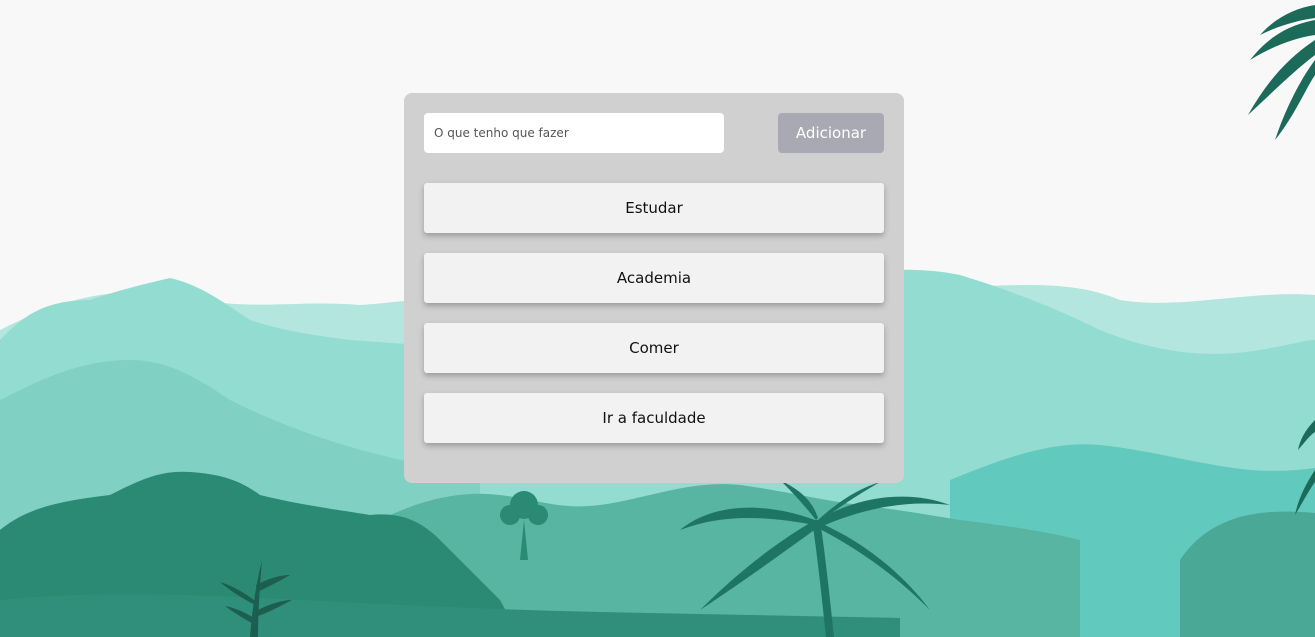 This screenshot has height=637, width=1315. What do you see at coordinates (654, 418) in the screenshot?
I see `task-item-ir-a-faculdade: Ir a faculdade` at bounding box center [654, 418].